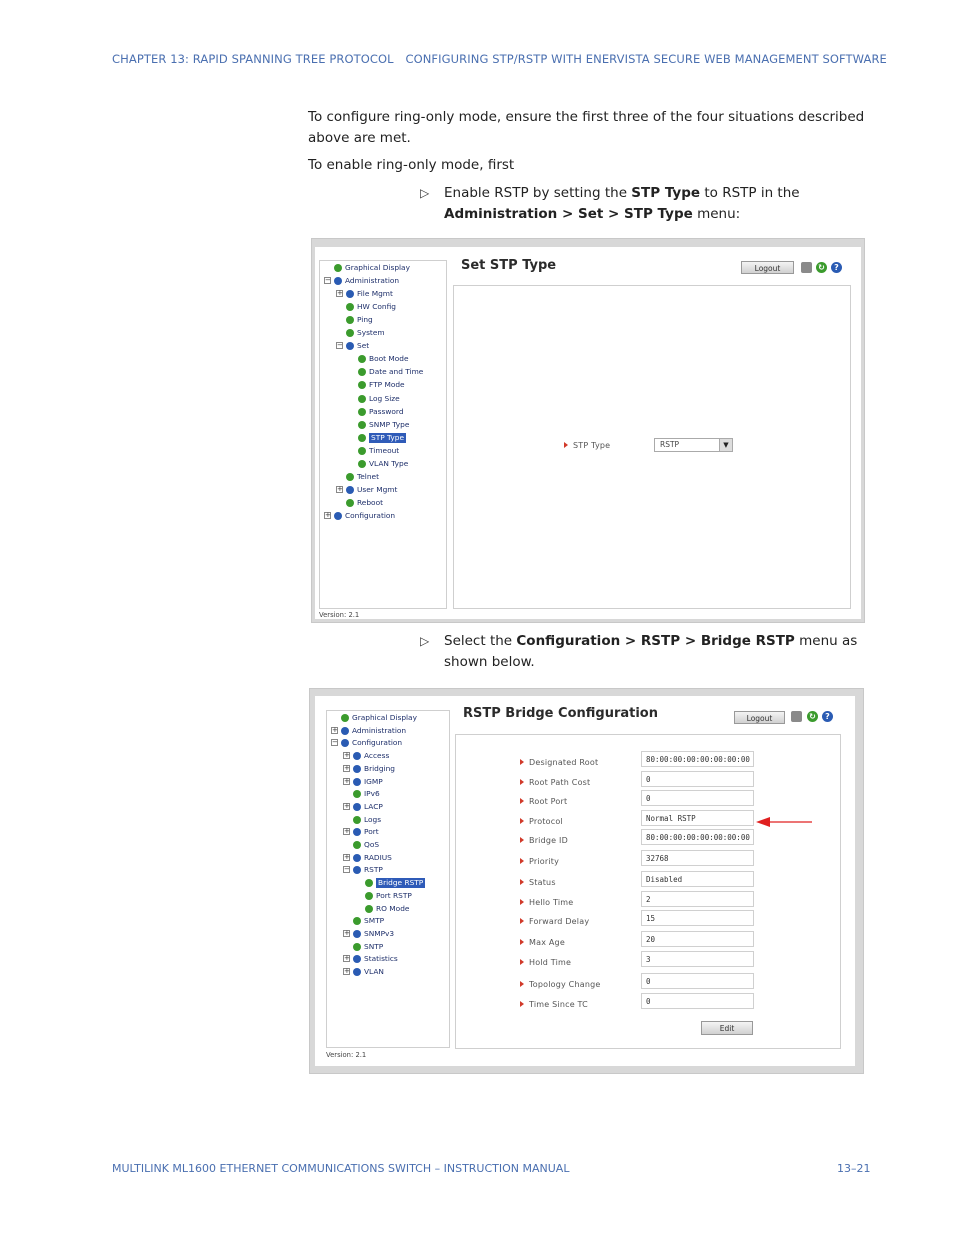 This screenshot has width=954, height=1235. What do you see at coordinates (377, 489) in the screenshot?
I see `tree-item-label: User Mgmt` at bounding box center [377, 489].